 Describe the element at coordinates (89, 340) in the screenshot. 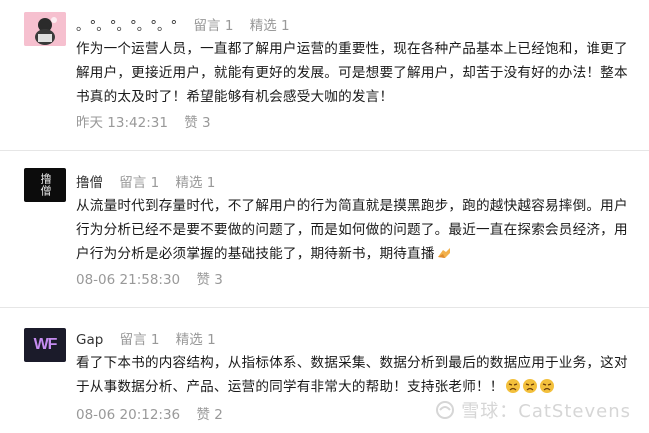

I see `username: Gap` at that location.